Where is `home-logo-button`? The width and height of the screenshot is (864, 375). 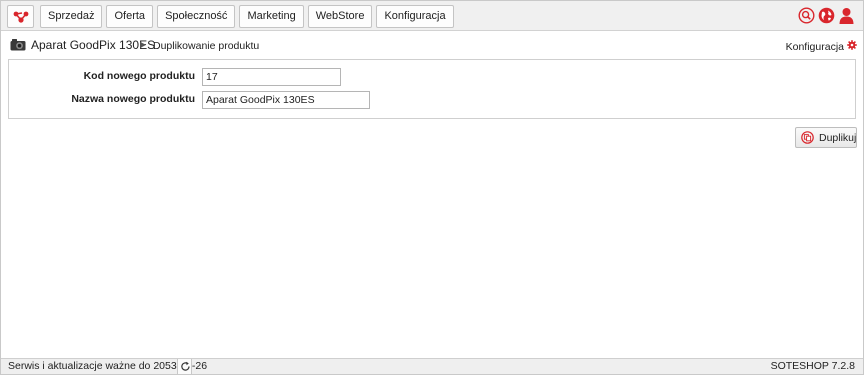 home-logo-button is located at coordinates (20, 16).